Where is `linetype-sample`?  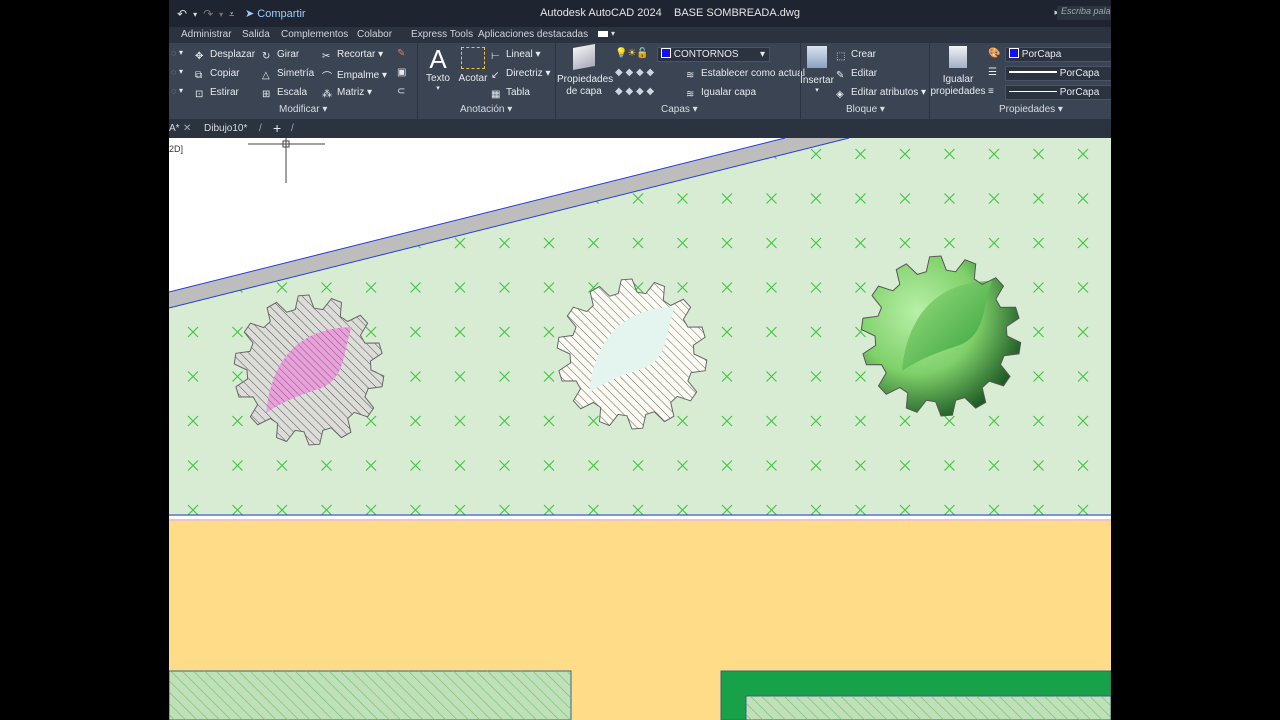 linetype-sample is located at coordinates (1033, 91).